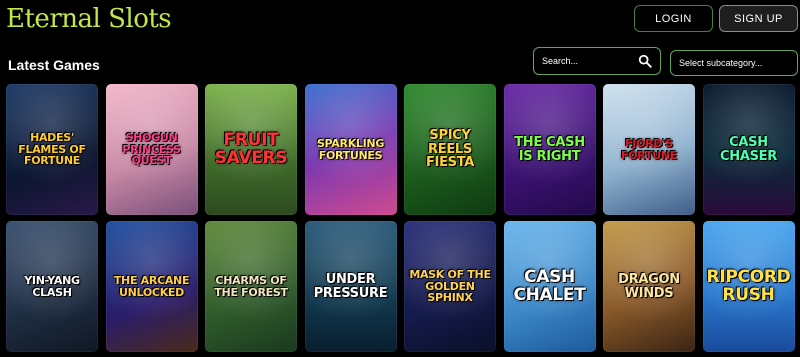 This screenshot has height=357, width=800. I want to click on game-card: UNDER PRESSURE, so click(350, 286).